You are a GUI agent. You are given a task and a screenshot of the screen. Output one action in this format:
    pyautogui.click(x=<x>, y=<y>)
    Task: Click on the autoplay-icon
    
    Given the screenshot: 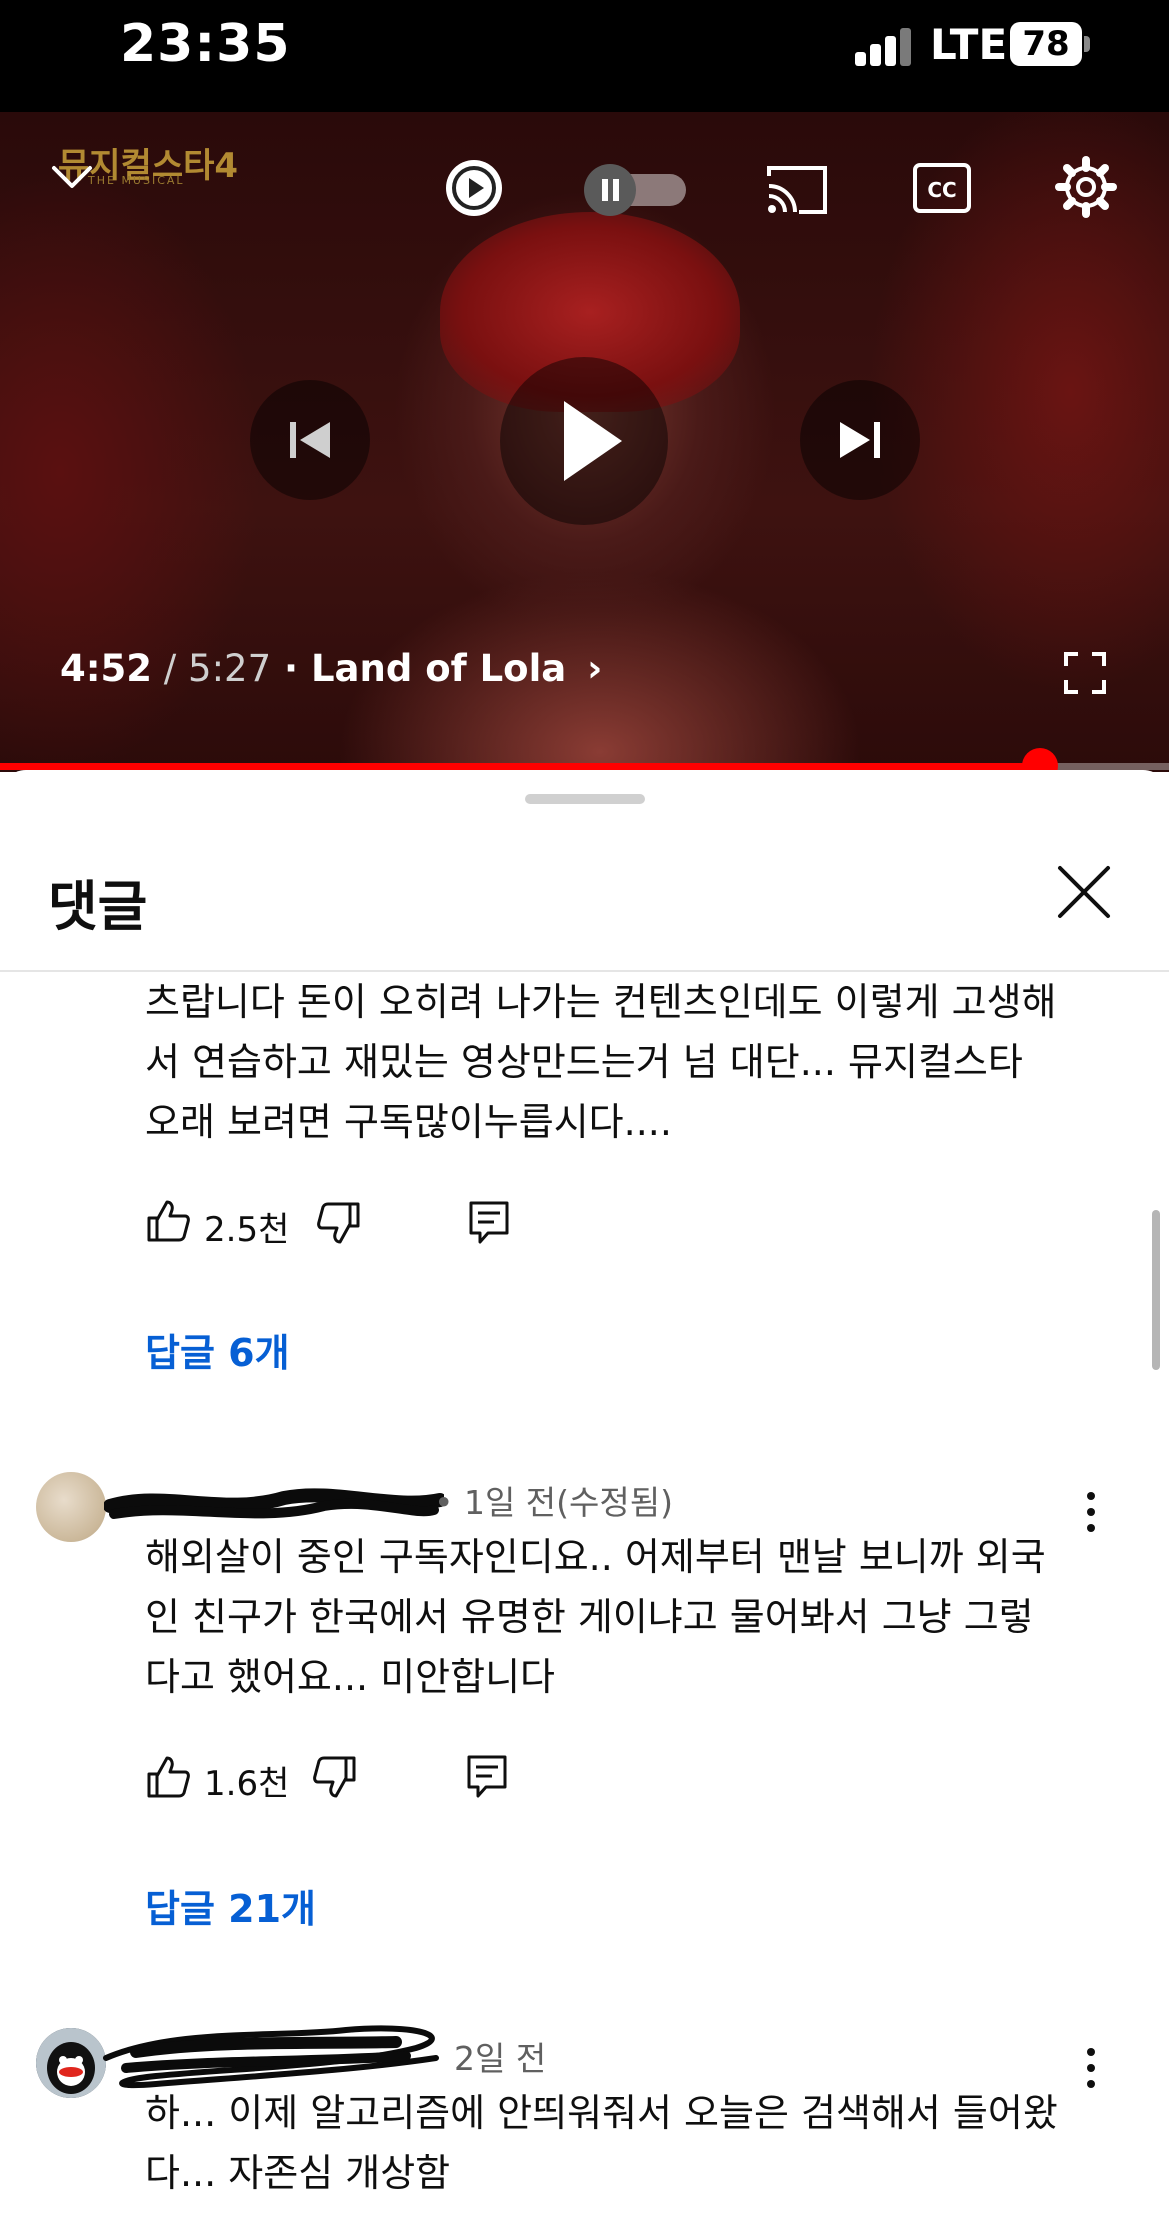 What is the action you would take?
    pyautogui.click(x=474, y=188)
    